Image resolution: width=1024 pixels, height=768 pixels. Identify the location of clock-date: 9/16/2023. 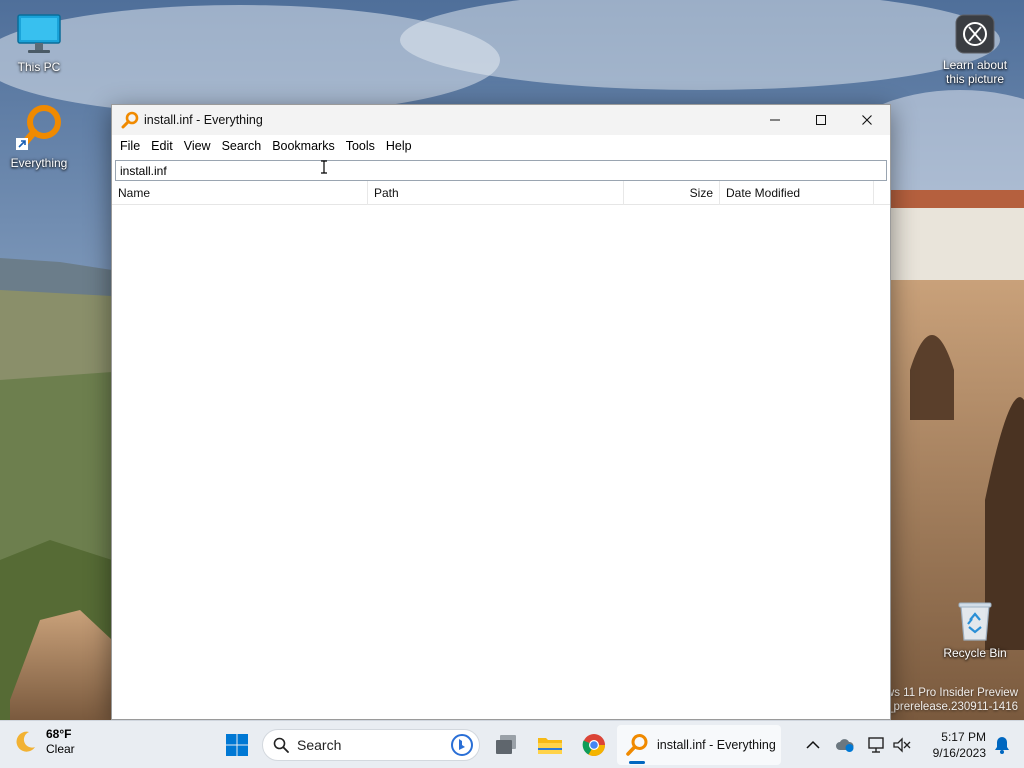
(959, 753).